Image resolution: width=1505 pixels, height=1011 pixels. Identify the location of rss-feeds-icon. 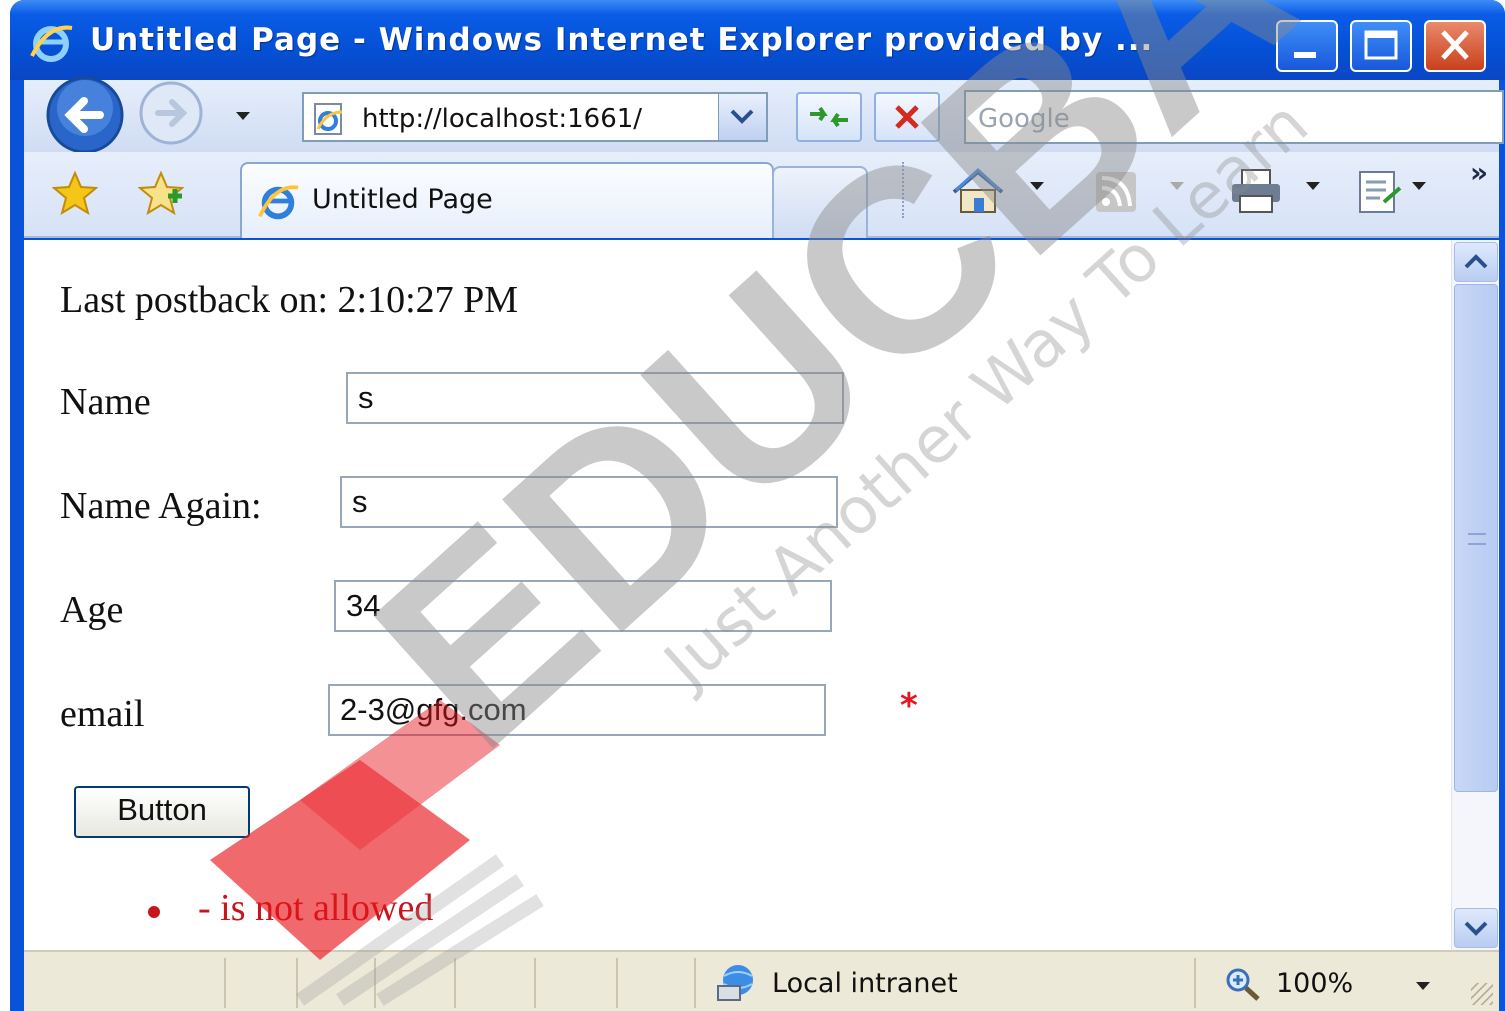
(1116, 191).